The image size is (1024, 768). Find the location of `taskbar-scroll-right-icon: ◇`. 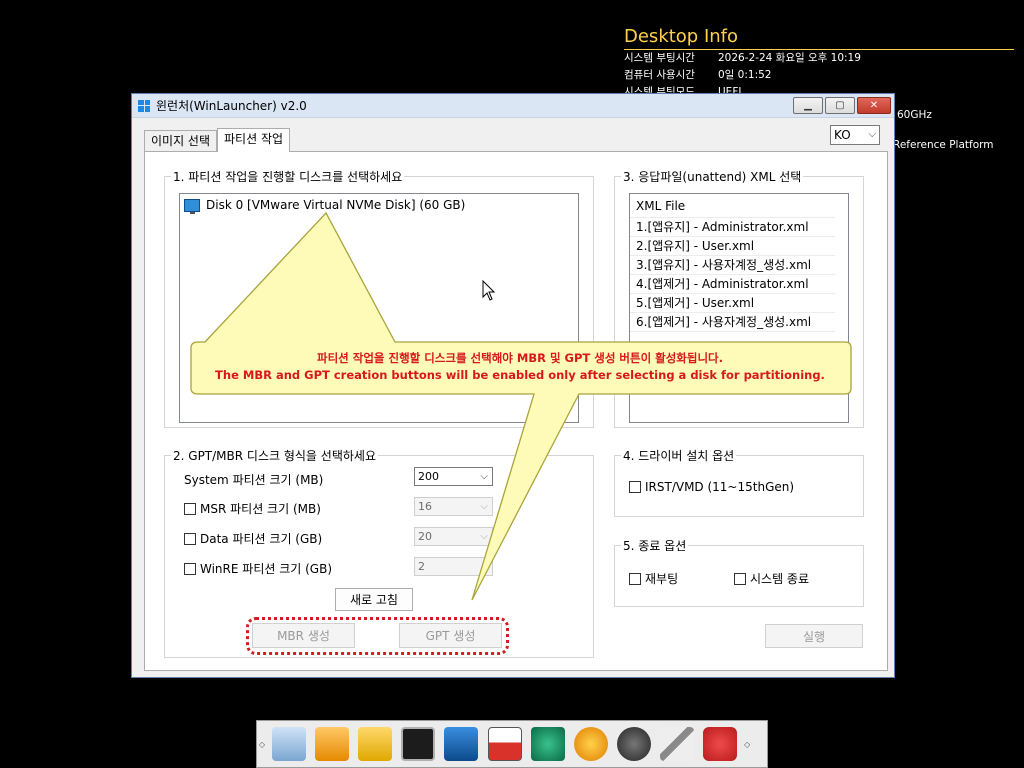

taskbar-scroll-right-icon: ◇ is located at coordinates (747, 744).